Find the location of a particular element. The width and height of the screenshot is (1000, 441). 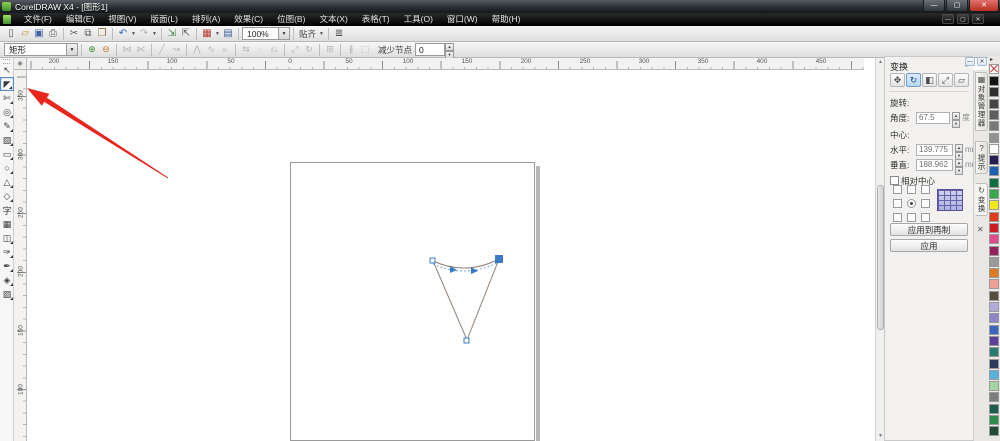

select-all-nodes-icon: ⬚ is located at coordinates (365, 50).